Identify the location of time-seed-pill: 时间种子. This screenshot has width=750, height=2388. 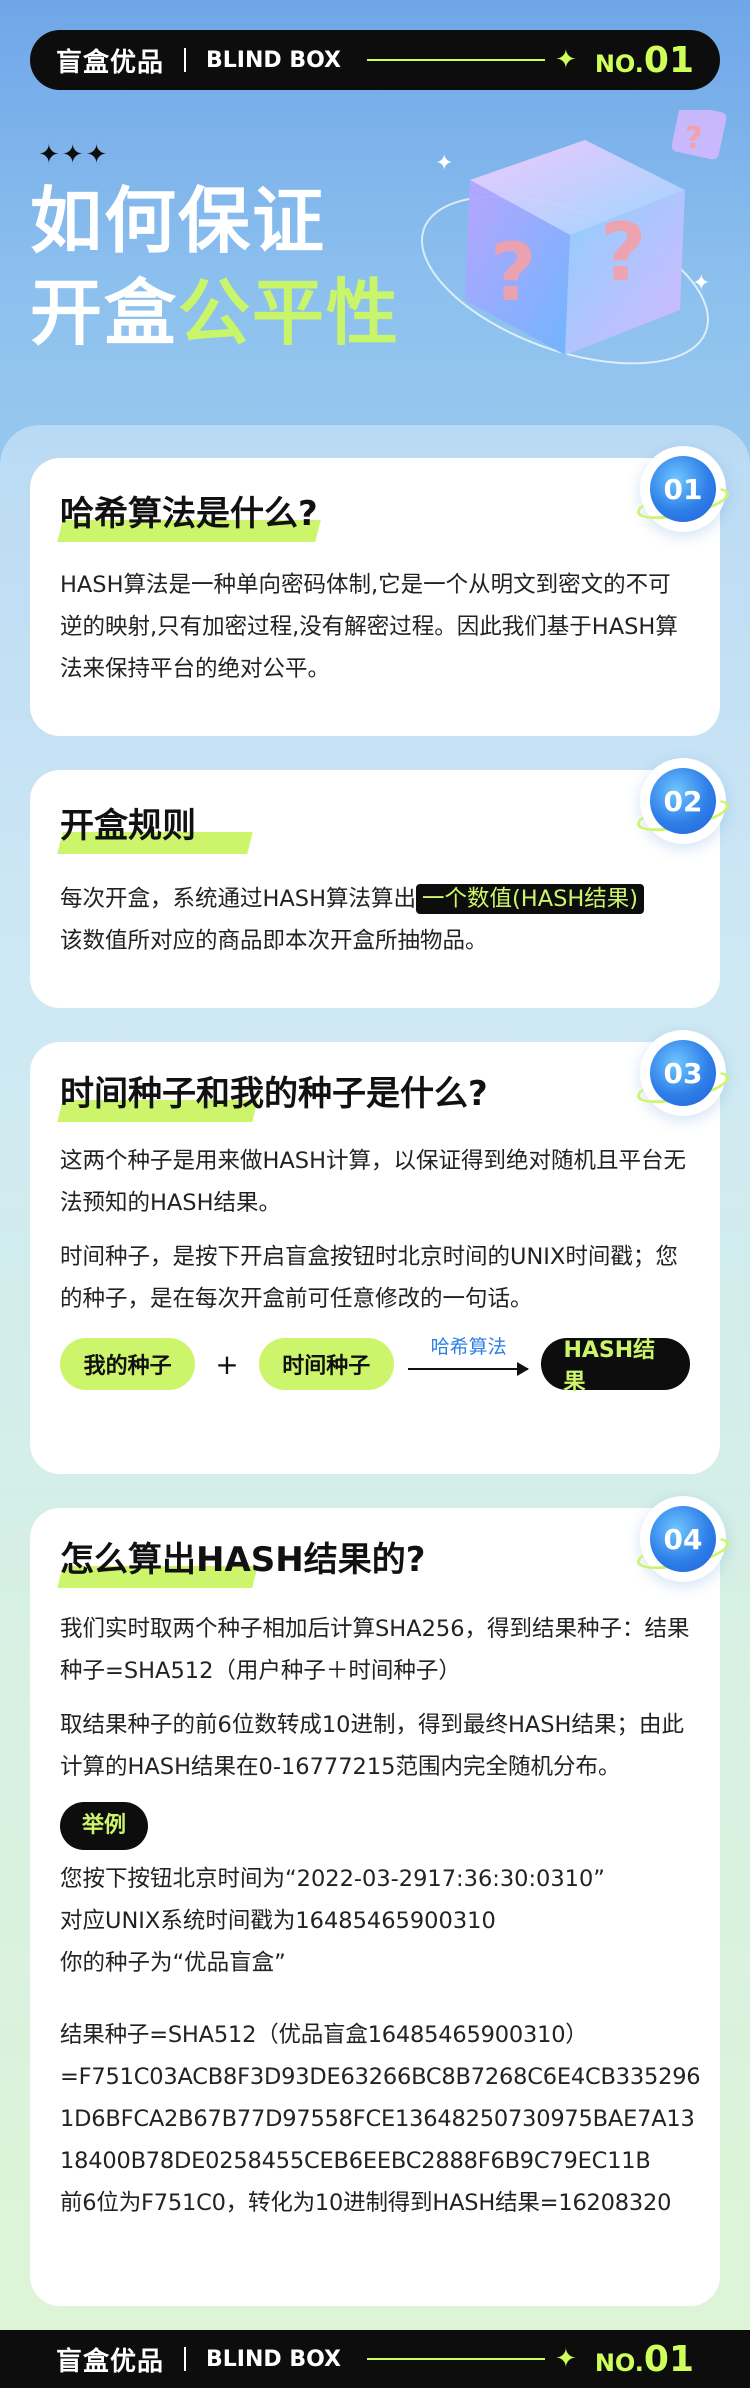
(326, 1364).